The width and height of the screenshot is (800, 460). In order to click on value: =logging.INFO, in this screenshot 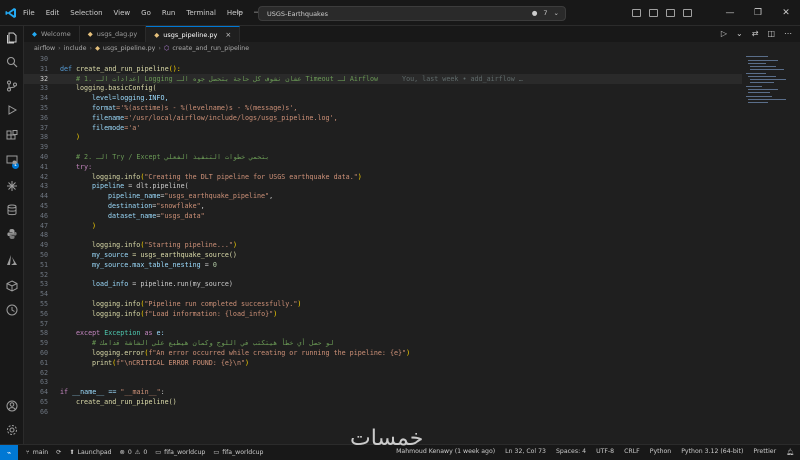, I will do `click(140, 98)`.